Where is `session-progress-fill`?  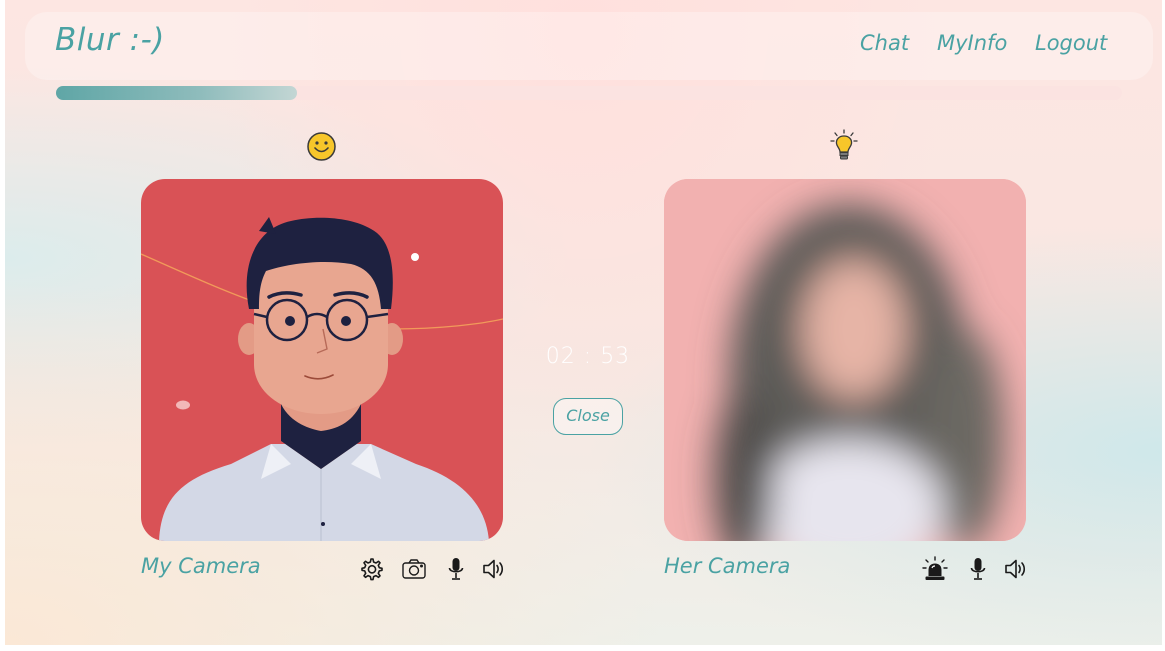
session-progress-fill is located at coordinates (176, 93).